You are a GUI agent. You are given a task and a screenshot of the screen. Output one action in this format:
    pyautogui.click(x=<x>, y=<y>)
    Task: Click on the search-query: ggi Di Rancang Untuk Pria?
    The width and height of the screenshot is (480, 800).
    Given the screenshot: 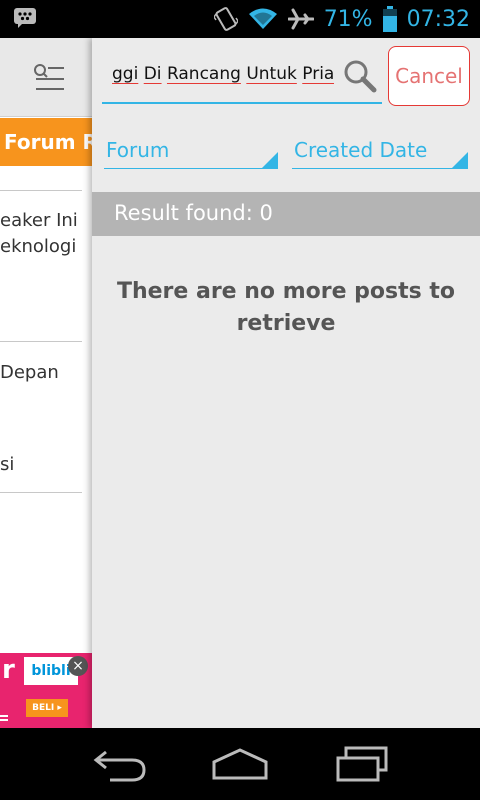 What is the action you would take?
    pyautogui.click(x=223, y=74)
    